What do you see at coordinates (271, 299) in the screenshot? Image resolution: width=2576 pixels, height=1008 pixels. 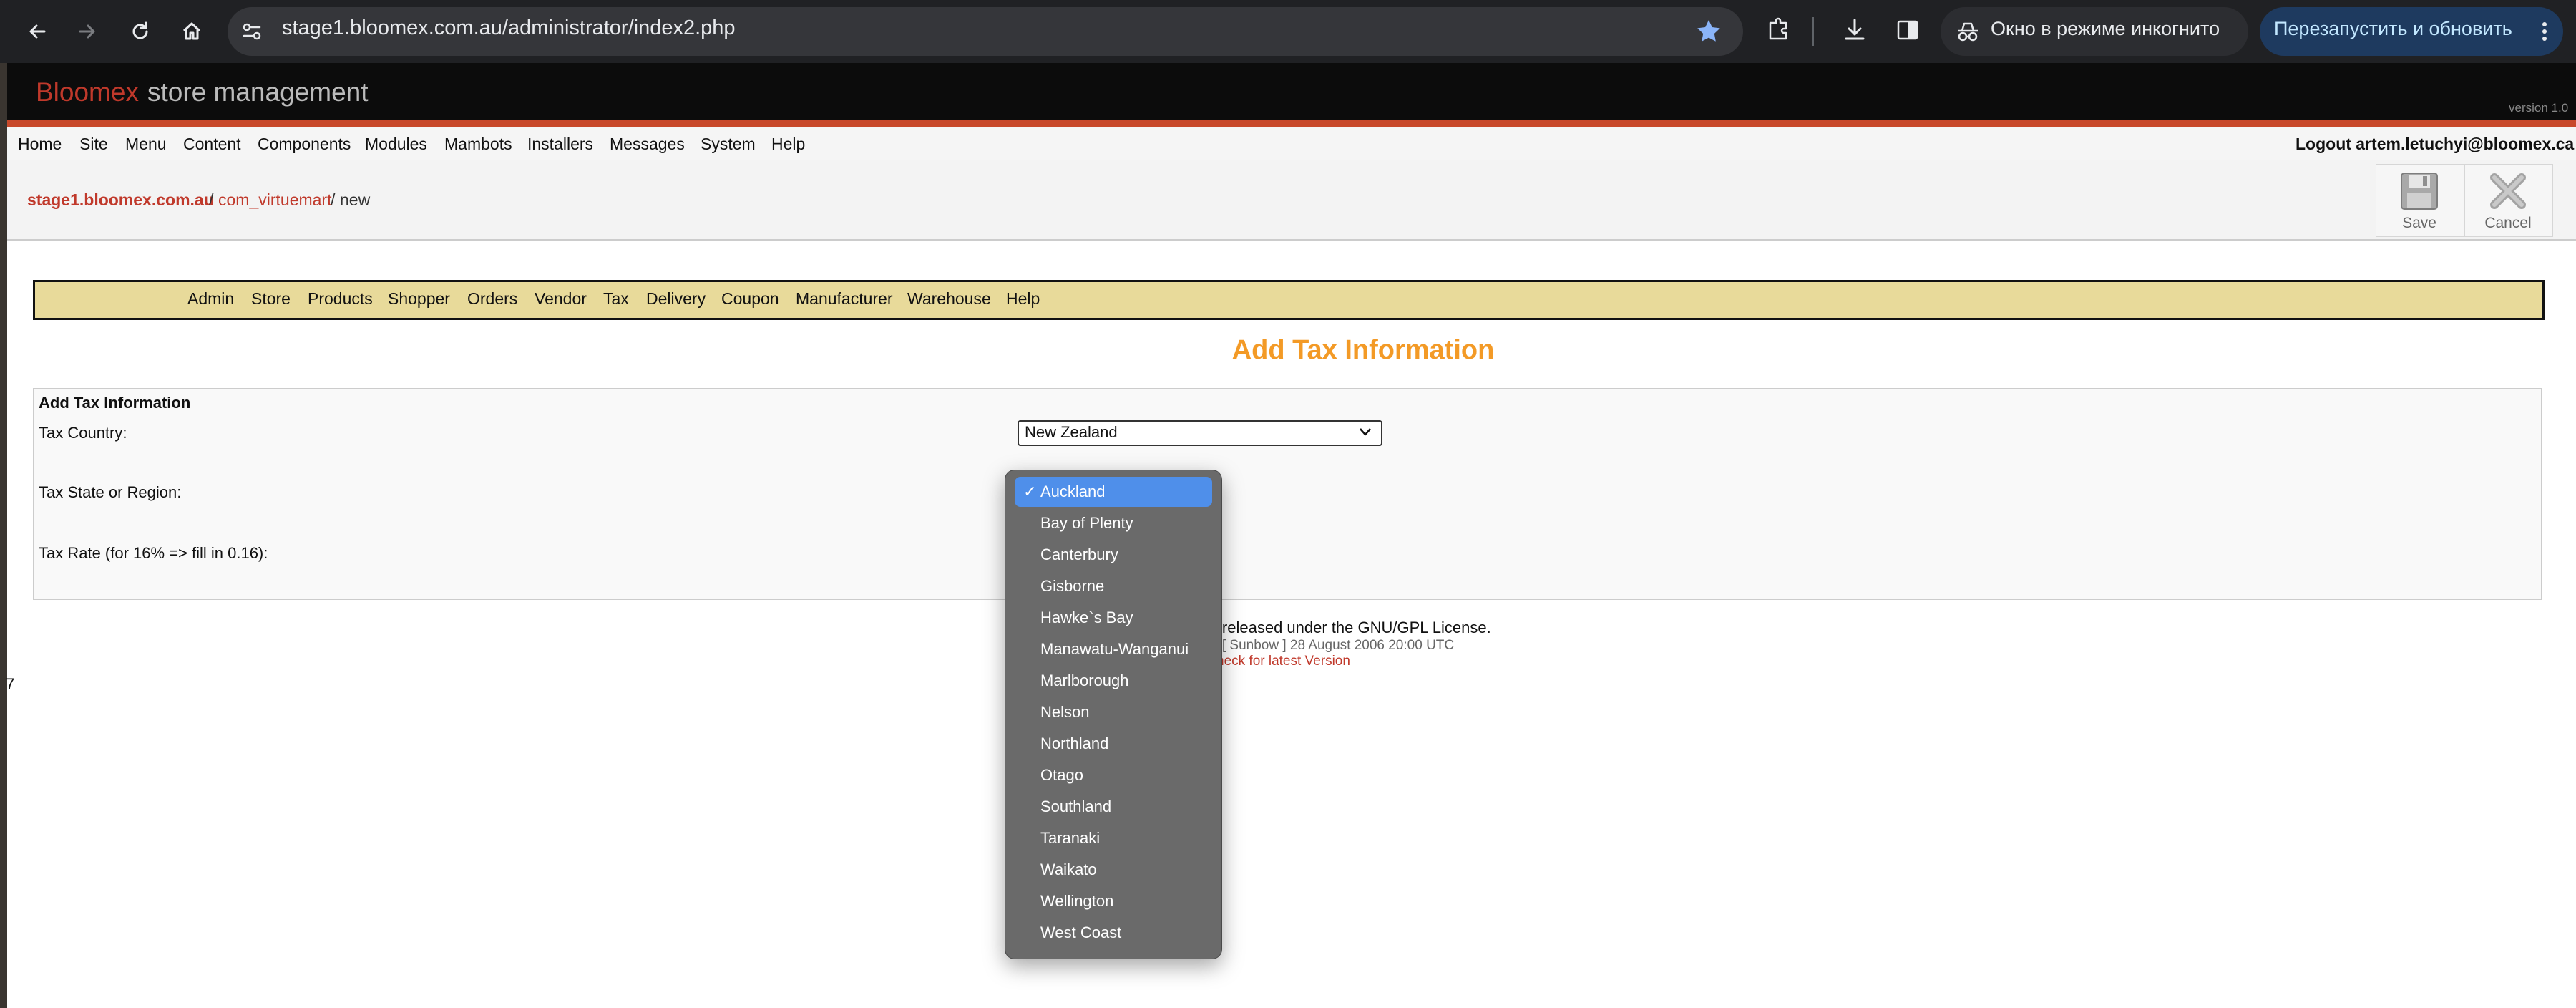 I see `vm-menu-store: Store` at bounding box center [271, 299].